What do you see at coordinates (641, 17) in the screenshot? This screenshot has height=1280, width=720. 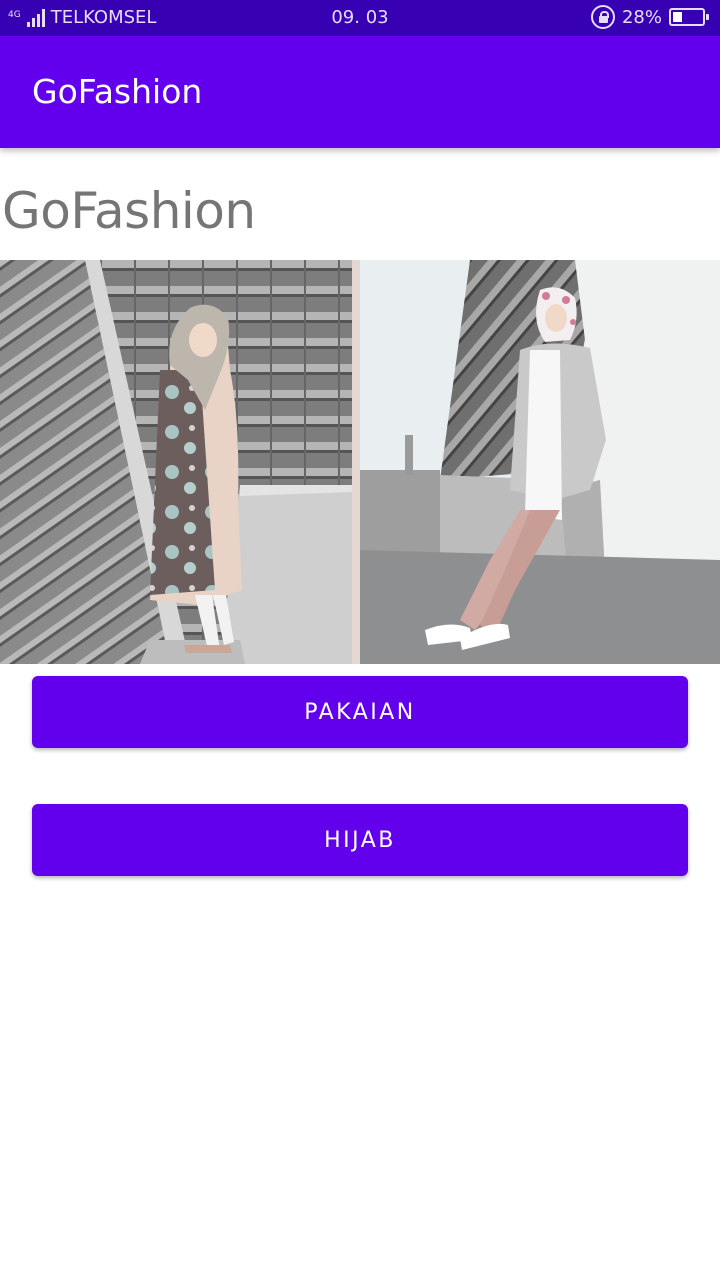 I see `battery-percent: 28%` at bounding box center [641, 17].